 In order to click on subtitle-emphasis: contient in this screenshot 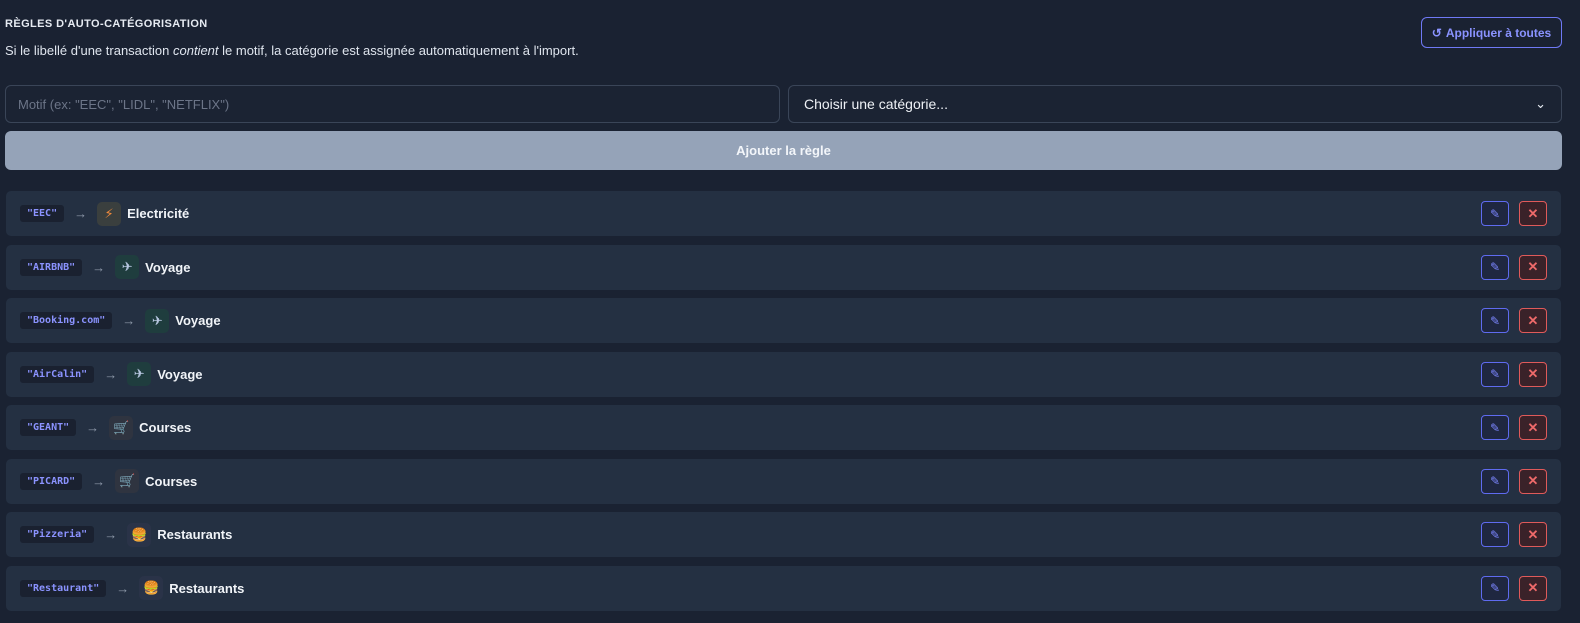, I will do `click(195, 50)`.